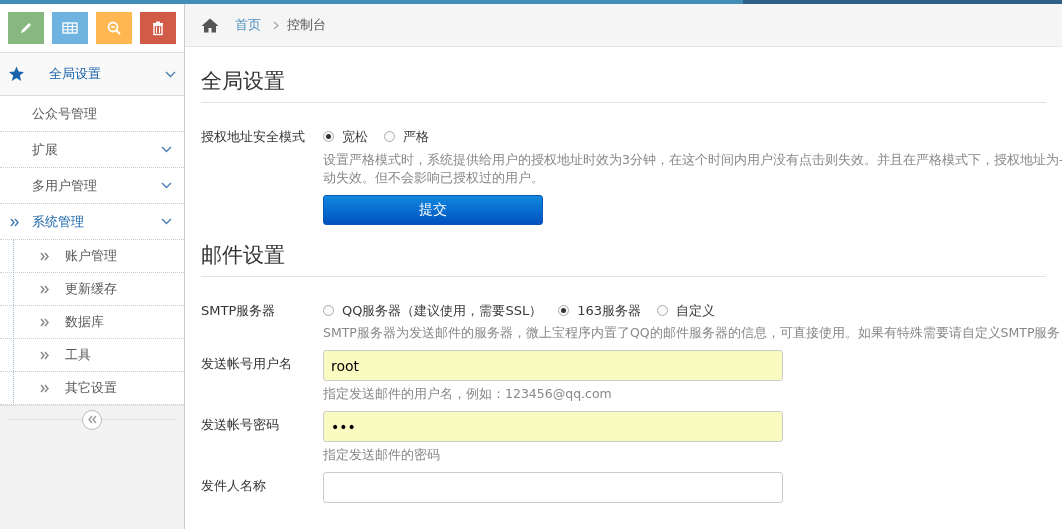 The width and height of the screenshot is (1062, 529). What do you see at coordinates (92, 186) in the screenshot?
I see `sidebar-item: 多用户管理` at bounding box center [92, 186].